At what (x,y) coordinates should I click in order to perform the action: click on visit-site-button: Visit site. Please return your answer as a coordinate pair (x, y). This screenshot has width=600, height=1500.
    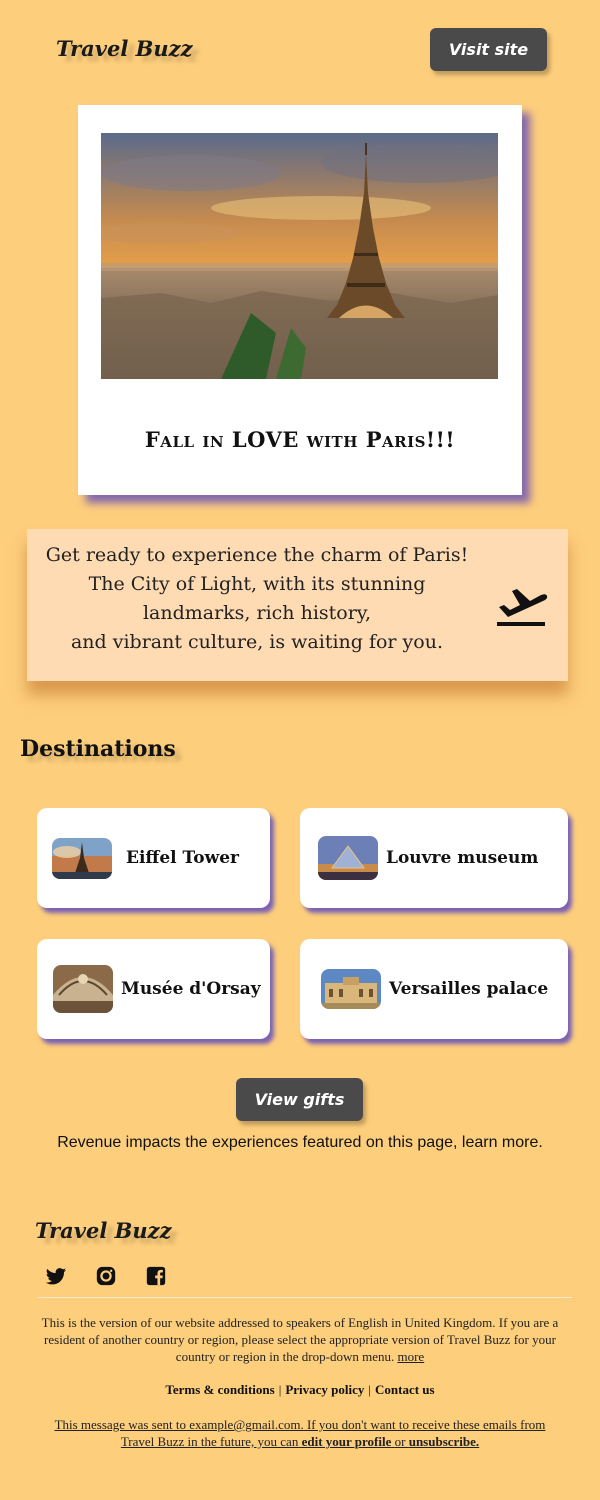
    Looking at the image, I should click on (488, 49).